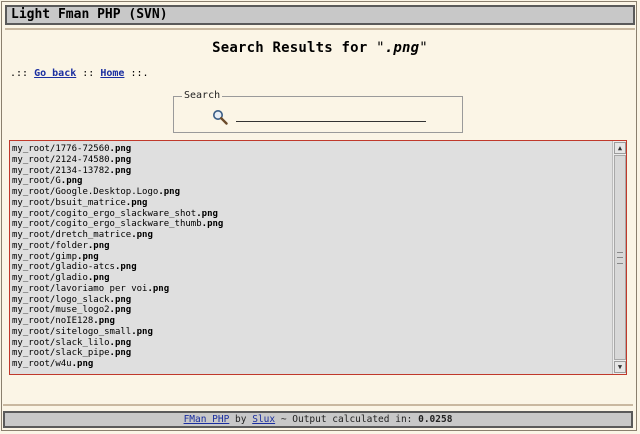 The image size is (640, 434). I want to click on go-back-link: Go back, so click(55, 73).